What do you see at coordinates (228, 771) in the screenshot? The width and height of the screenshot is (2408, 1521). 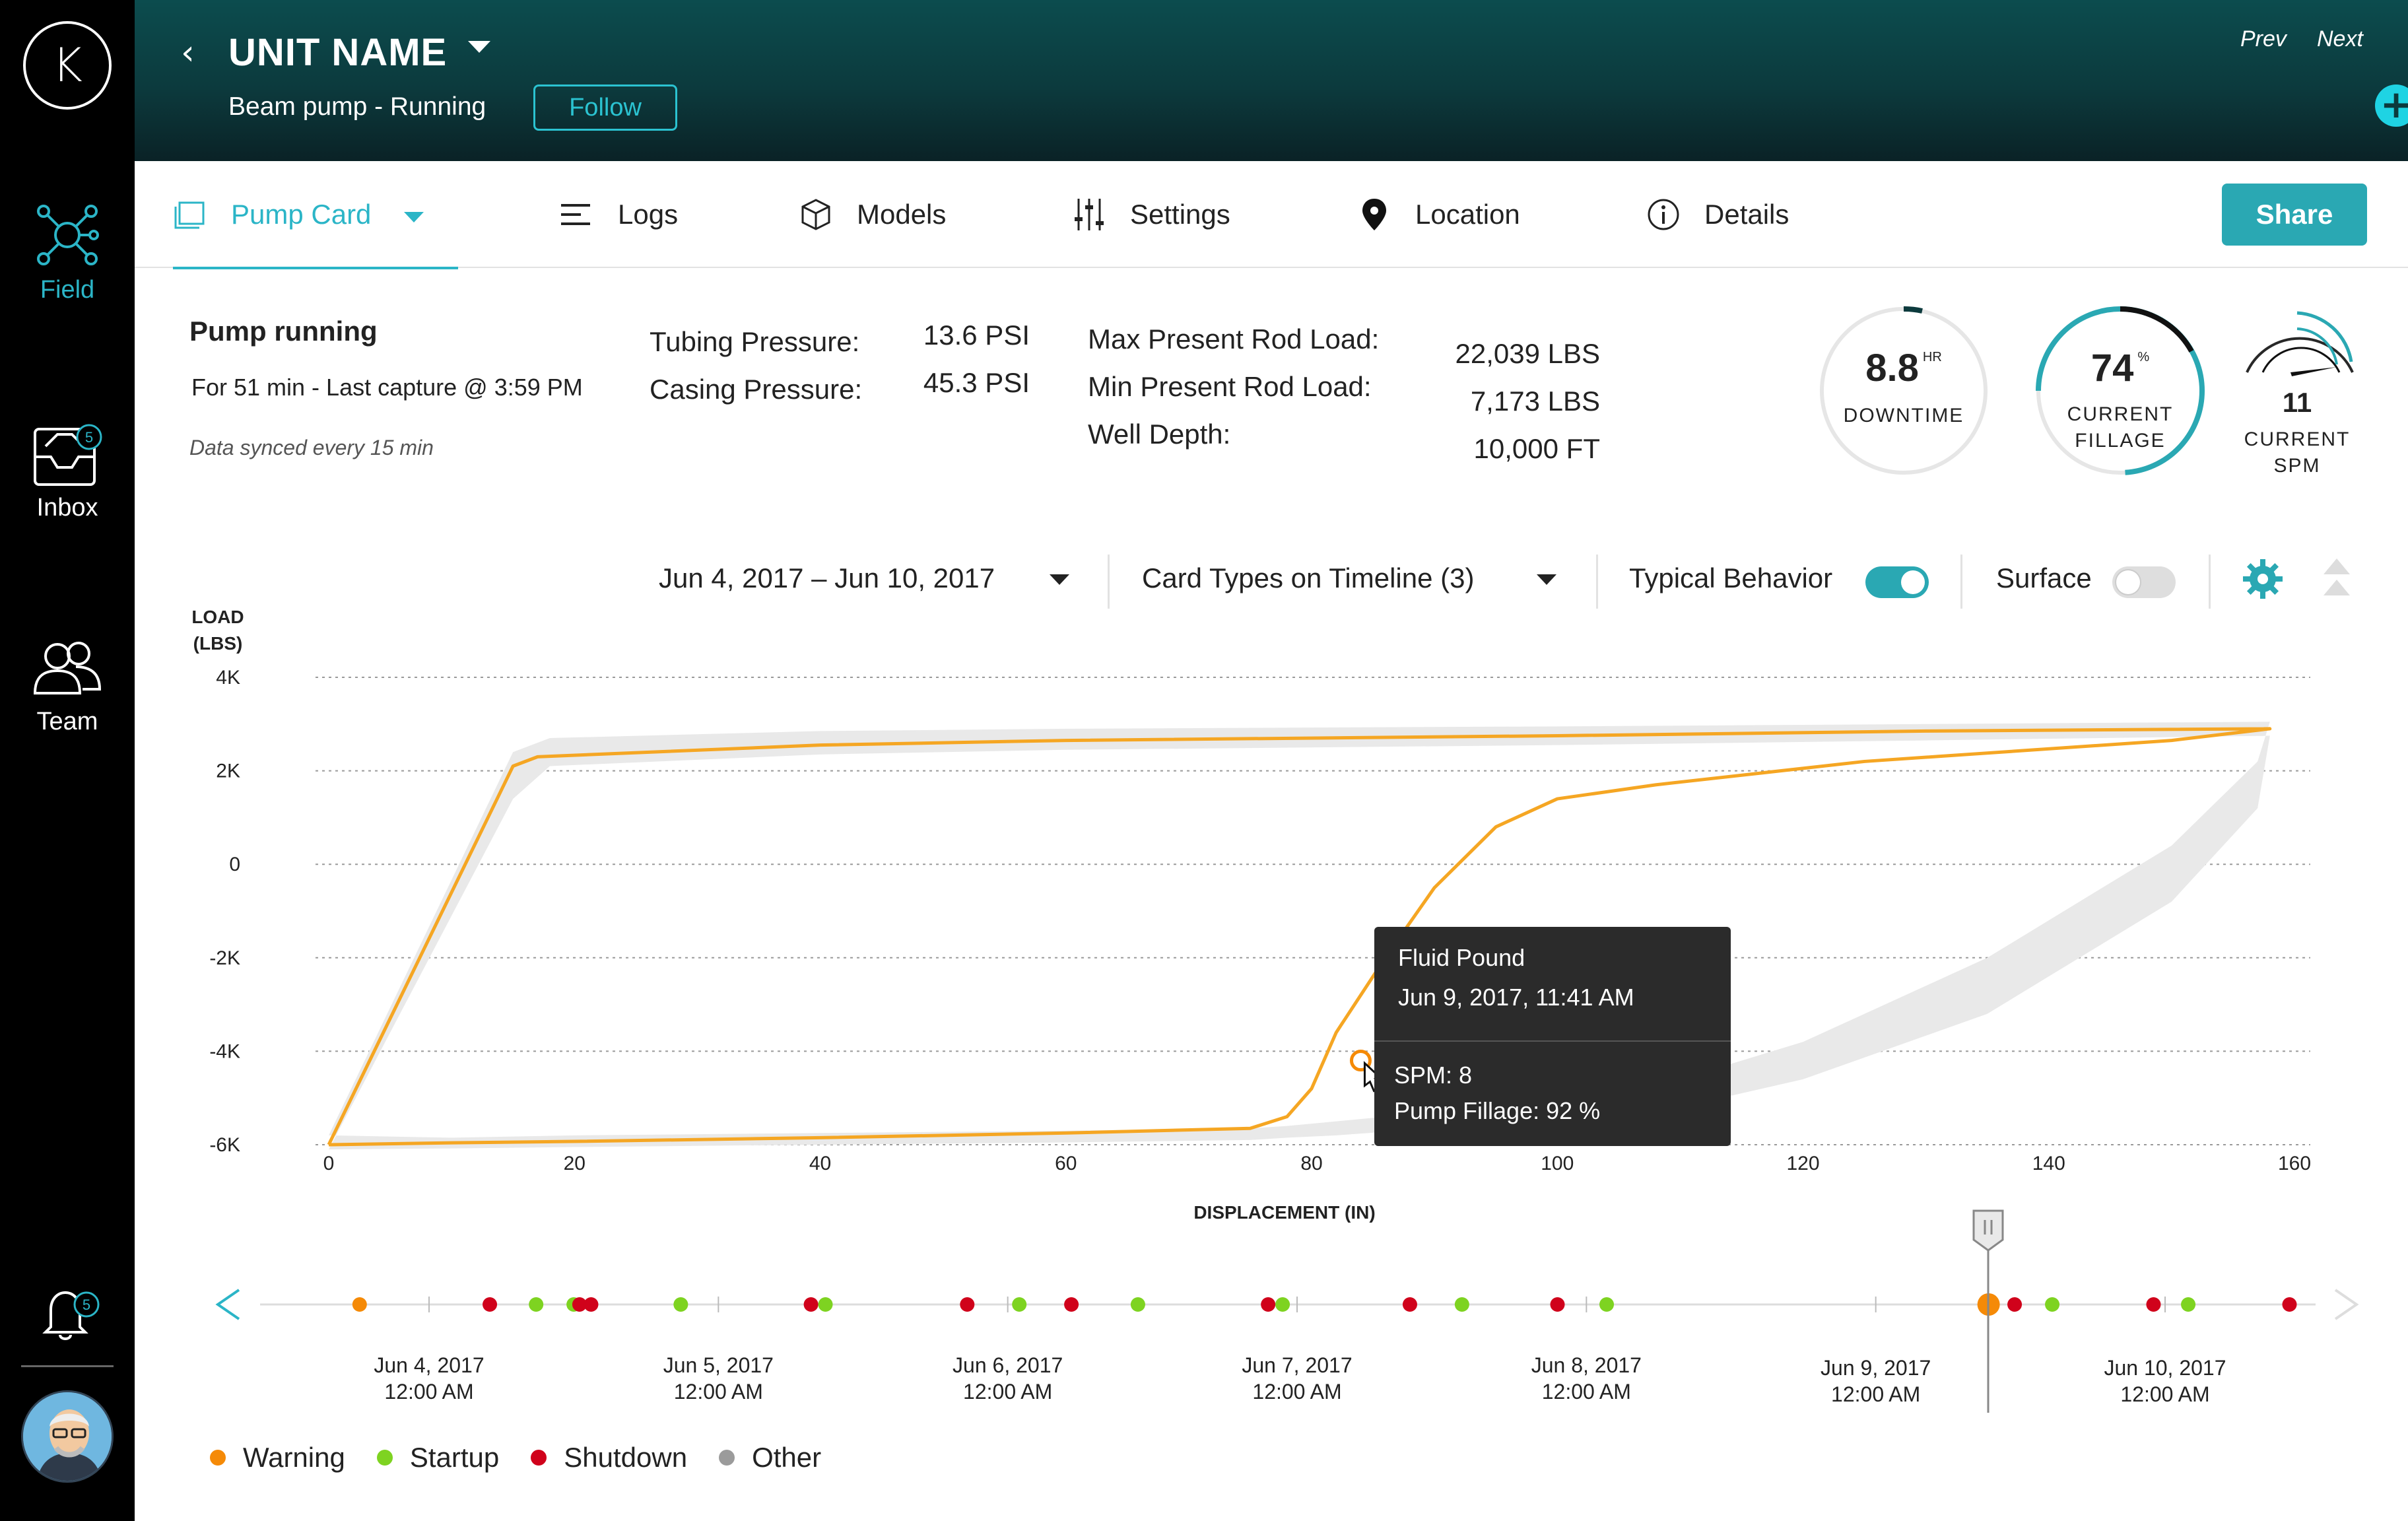 I see `y-tick-label: 2K` at bounding box center [228, 771].